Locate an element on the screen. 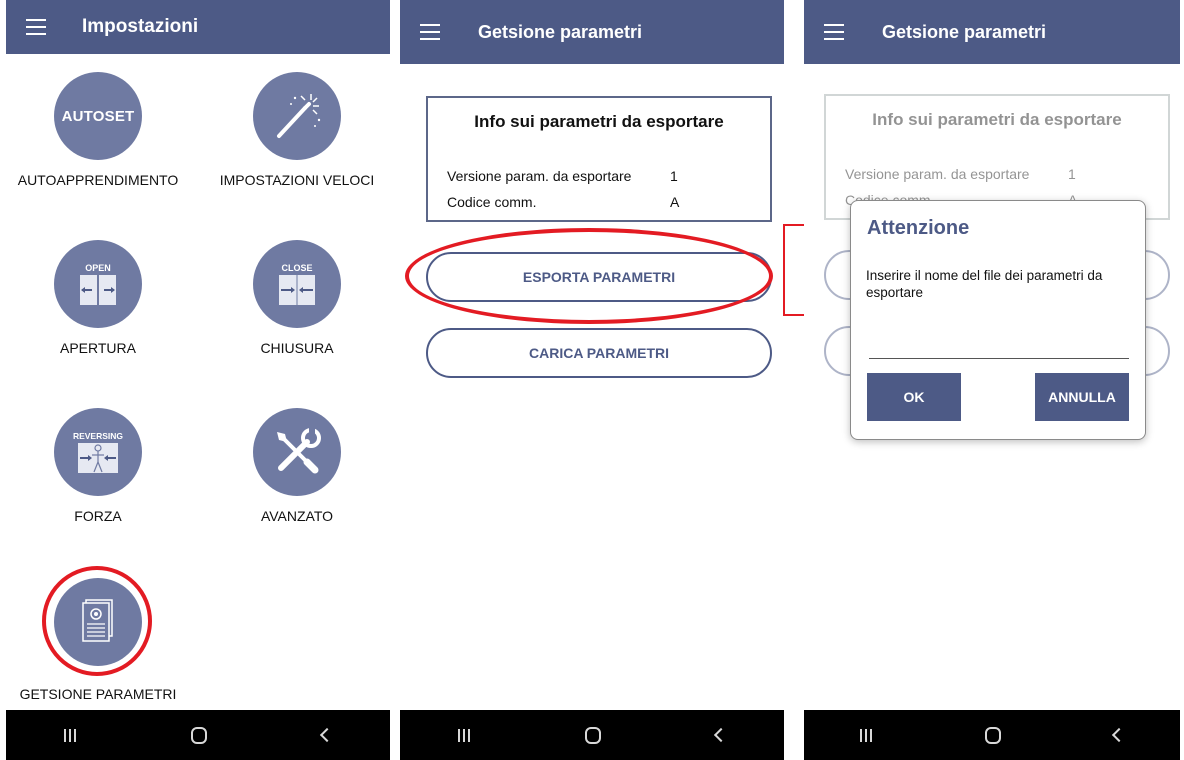 This screenshot has width=1184, height=760. tile-label: AVANZATO is located at coordinates (297, 516).